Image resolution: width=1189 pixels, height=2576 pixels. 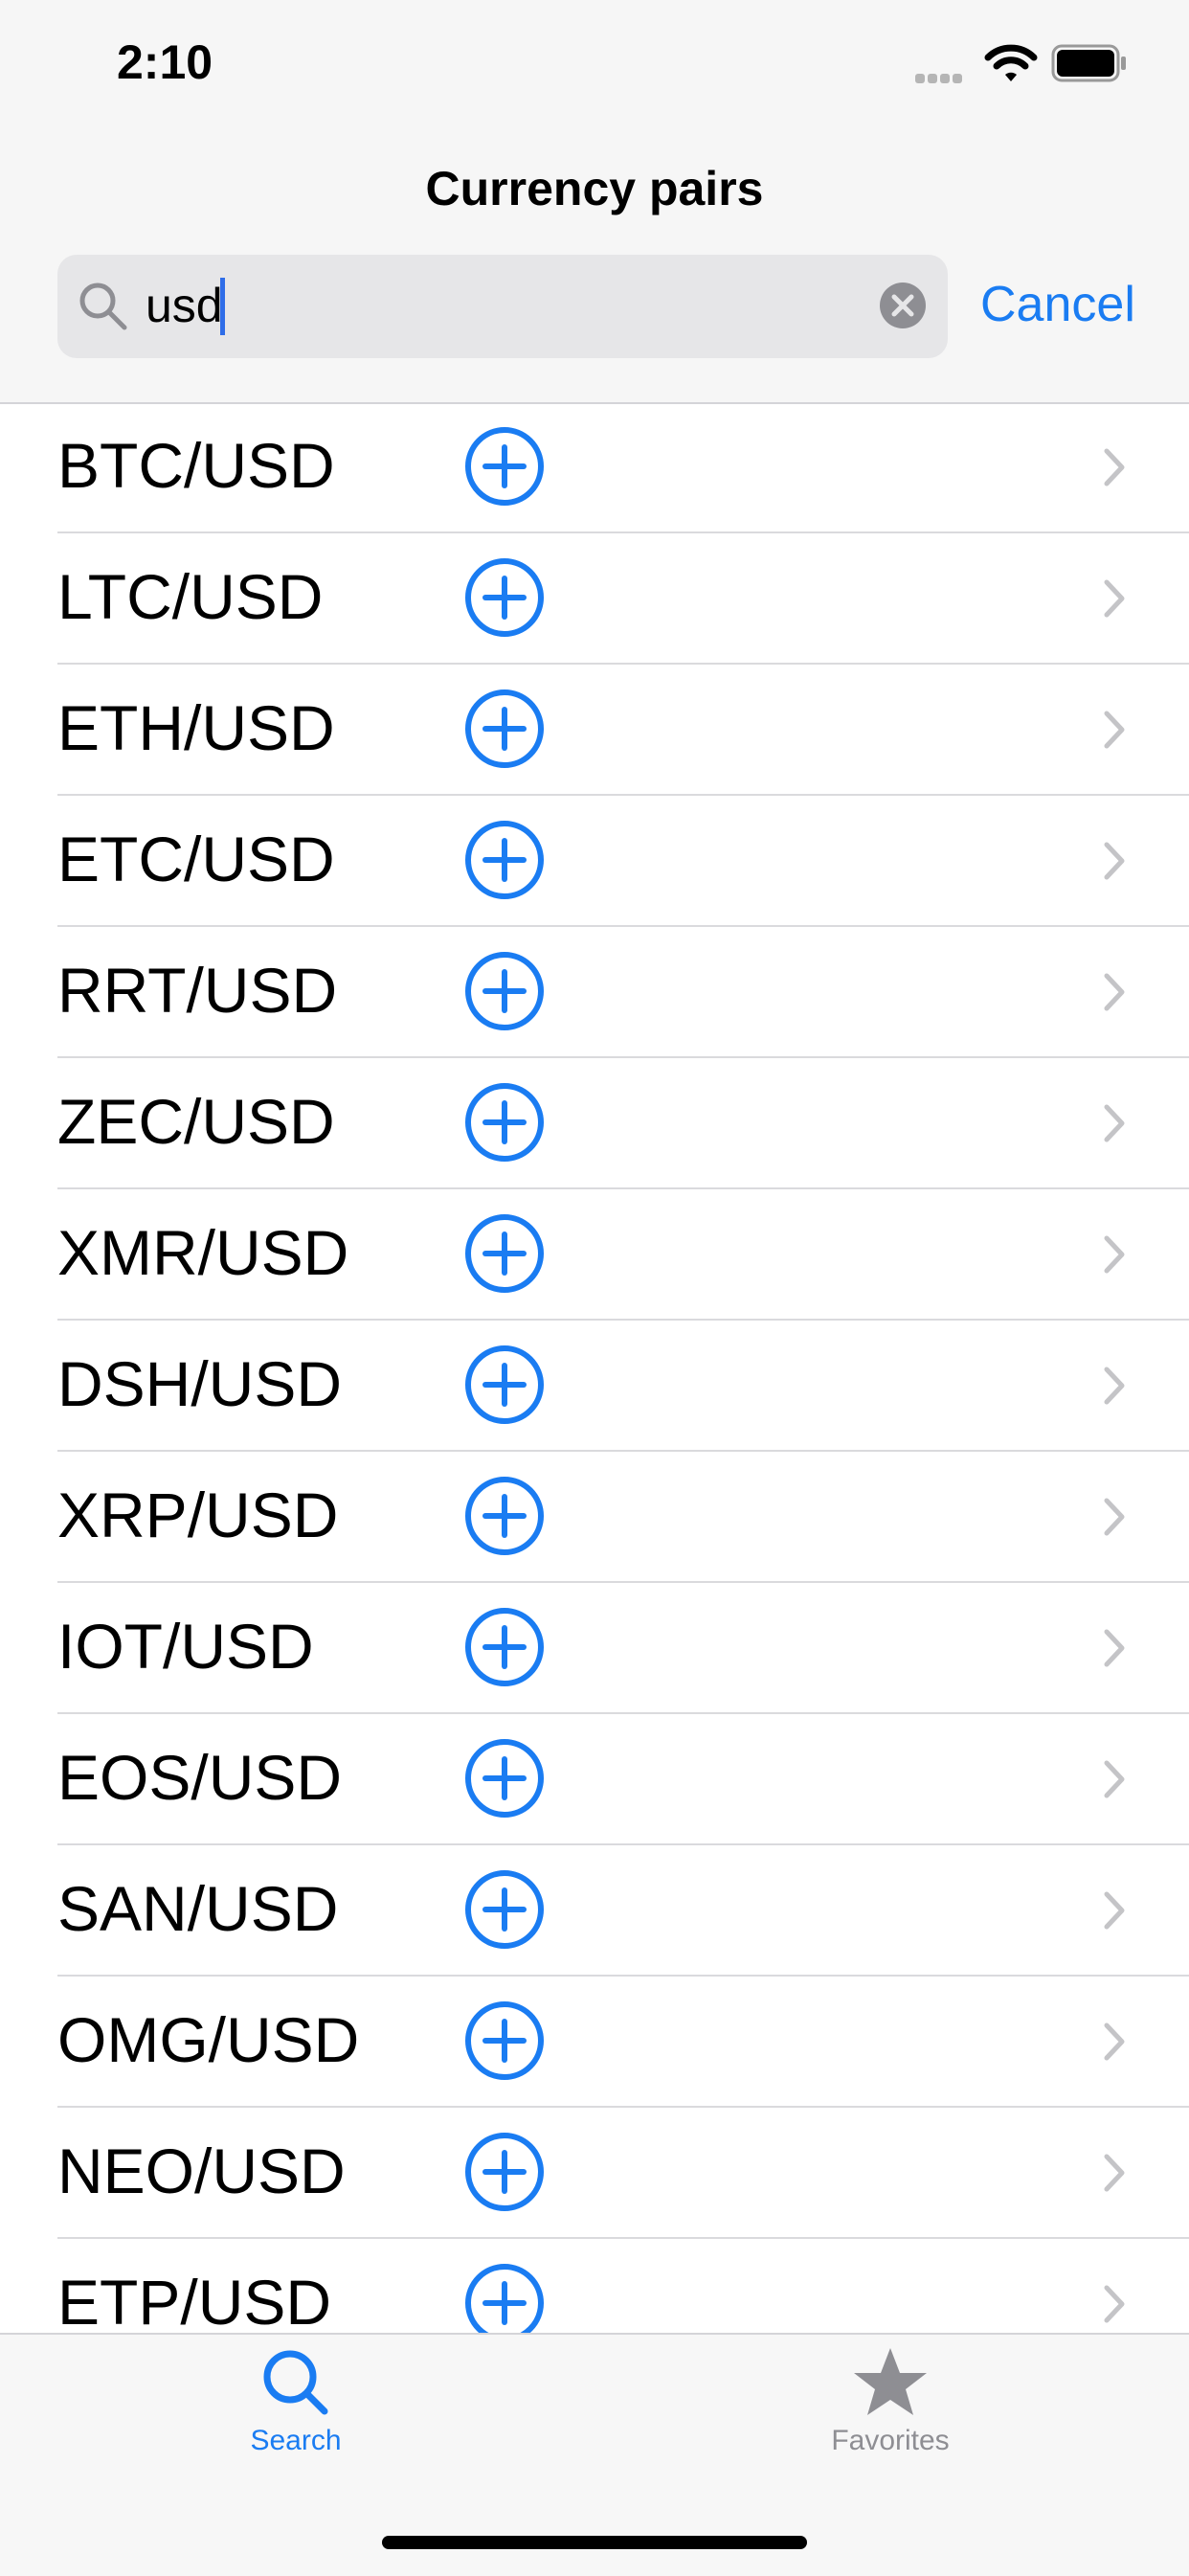 What do you see at coordinates (594, 1123) in the screenshot?
I see `currency-pair-row: ZEC/USD` at bounding box center [594, 1123].